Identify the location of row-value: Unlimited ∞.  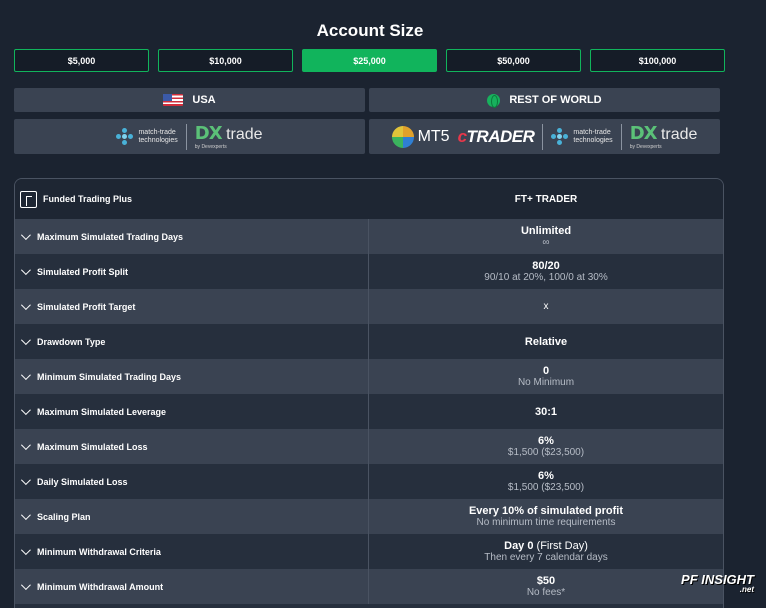
(546, 236).